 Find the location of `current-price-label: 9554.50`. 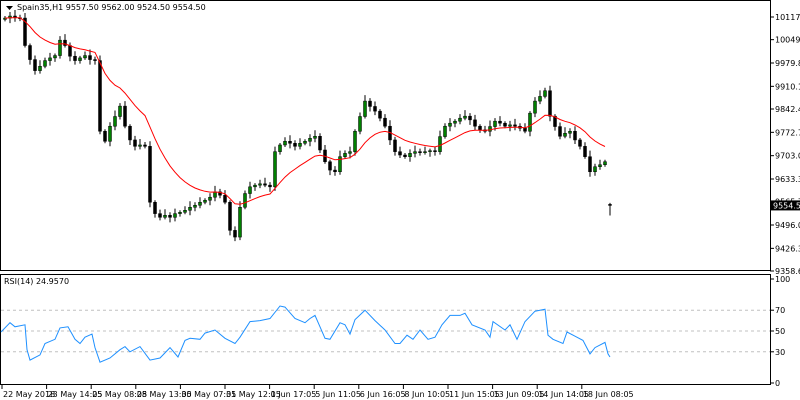

current-price-label: 9554.50 is located at coordinates (786, 205).